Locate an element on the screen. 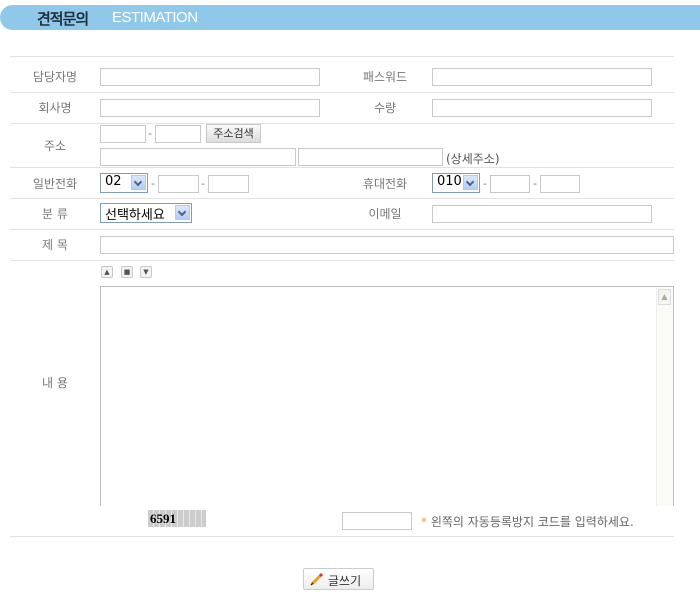  write-button: 글쓰기 is located at coordinates (338, 579).